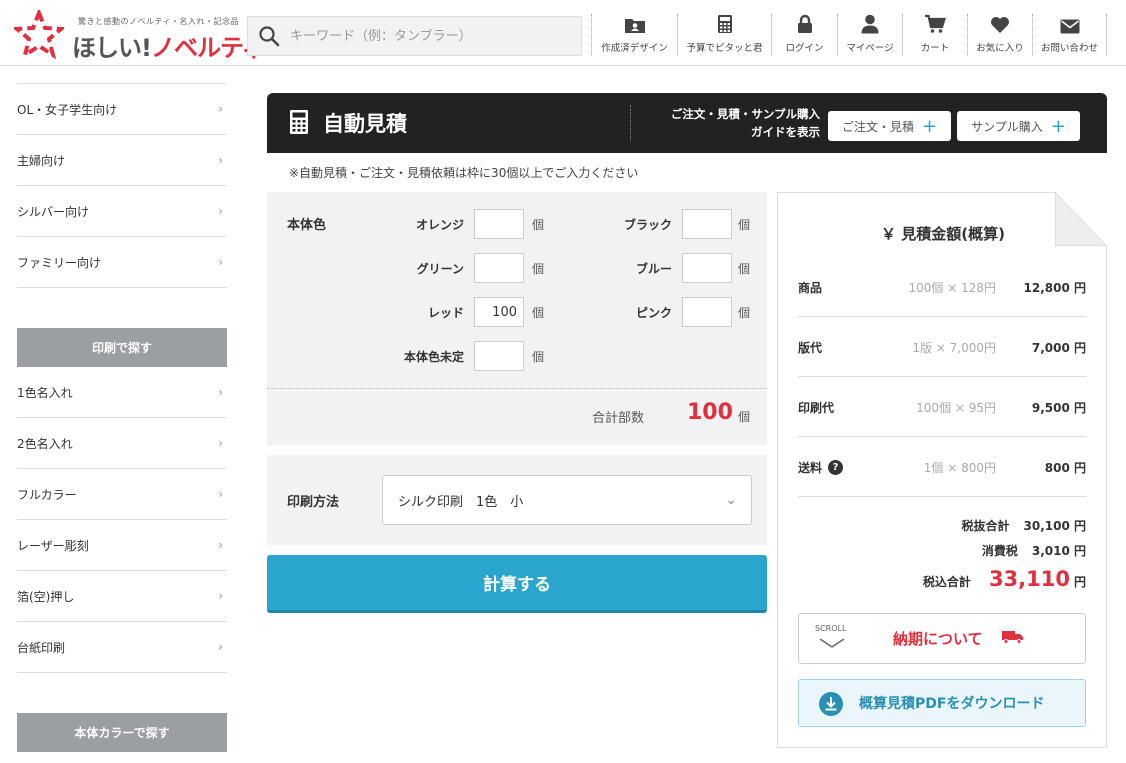 The width and height of the screenshot is (1126, 763). I want to click on cart-icon, so click(935, 23).